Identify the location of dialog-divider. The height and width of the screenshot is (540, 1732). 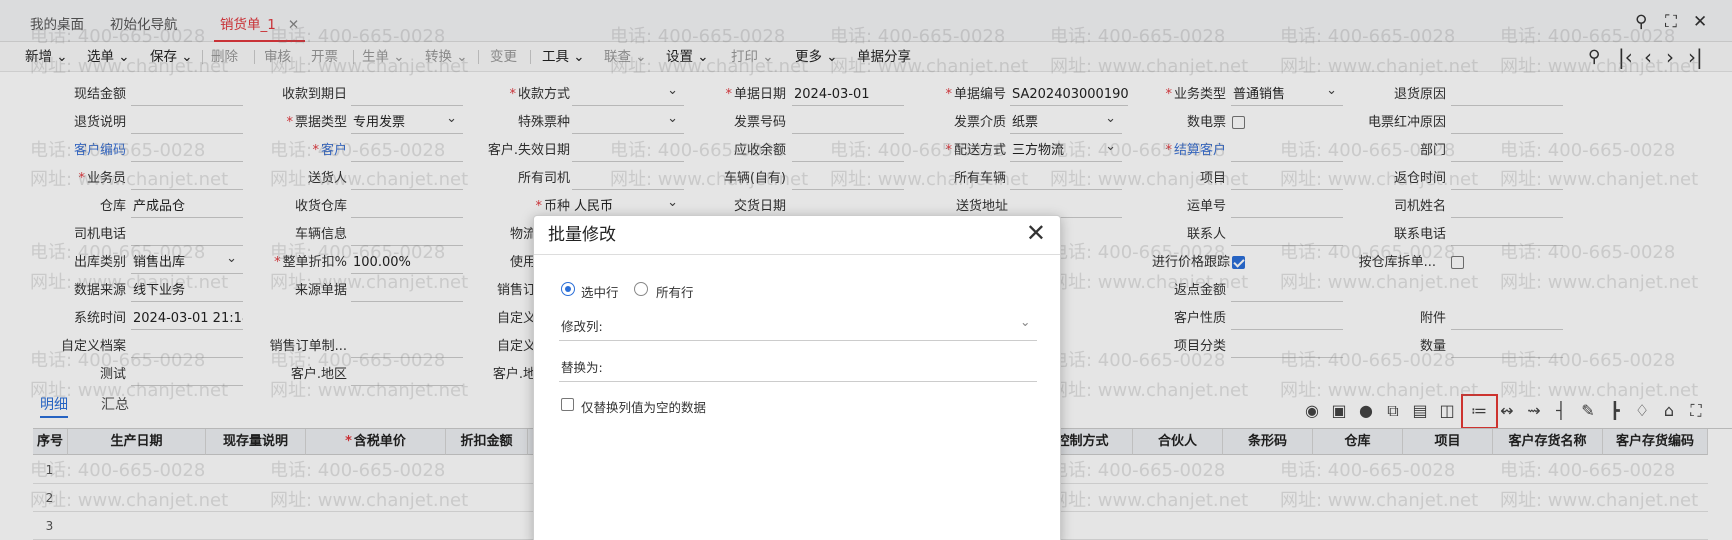
(797, 254).